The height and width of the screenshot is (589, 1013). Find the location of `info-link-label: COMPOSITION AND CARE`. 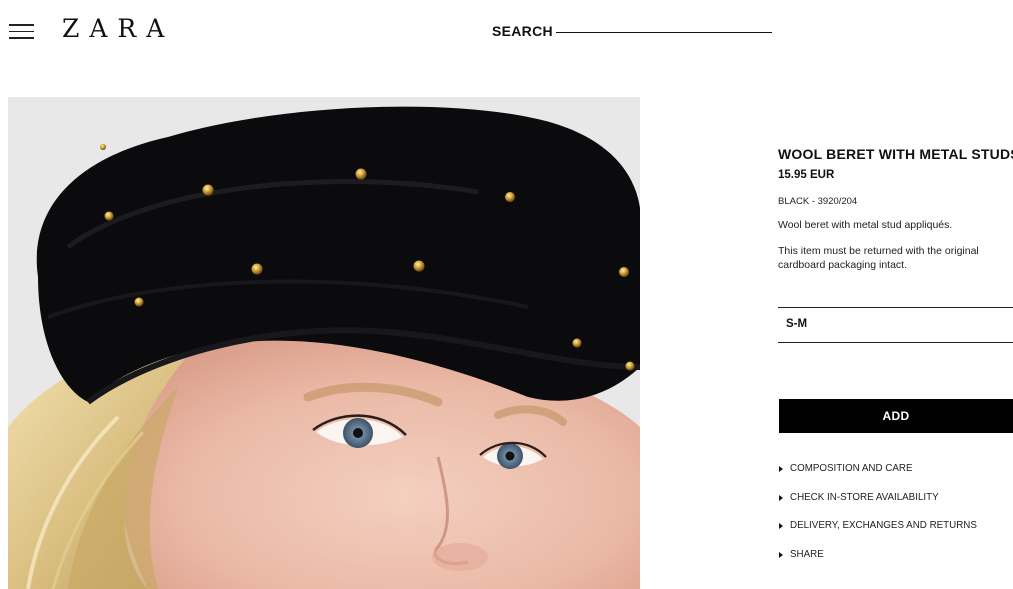

info-link-label: COMPOSITION AND CARE is located at coordinates (851, 468).